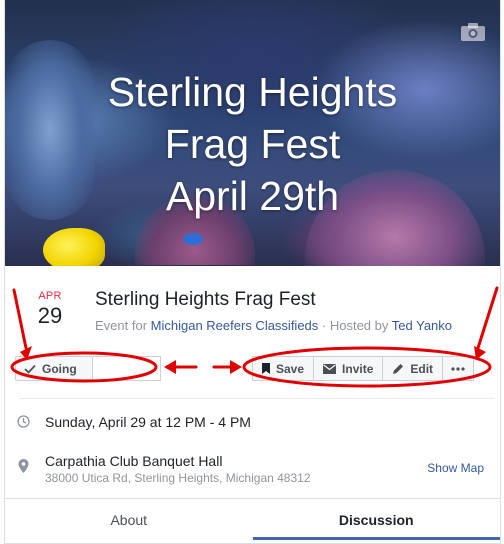 Image resolution: width=504 pixels, height=544 pixels. Describe the element at coordinates (23, 421) in the screenshot. I see `clock-icon` at that location.